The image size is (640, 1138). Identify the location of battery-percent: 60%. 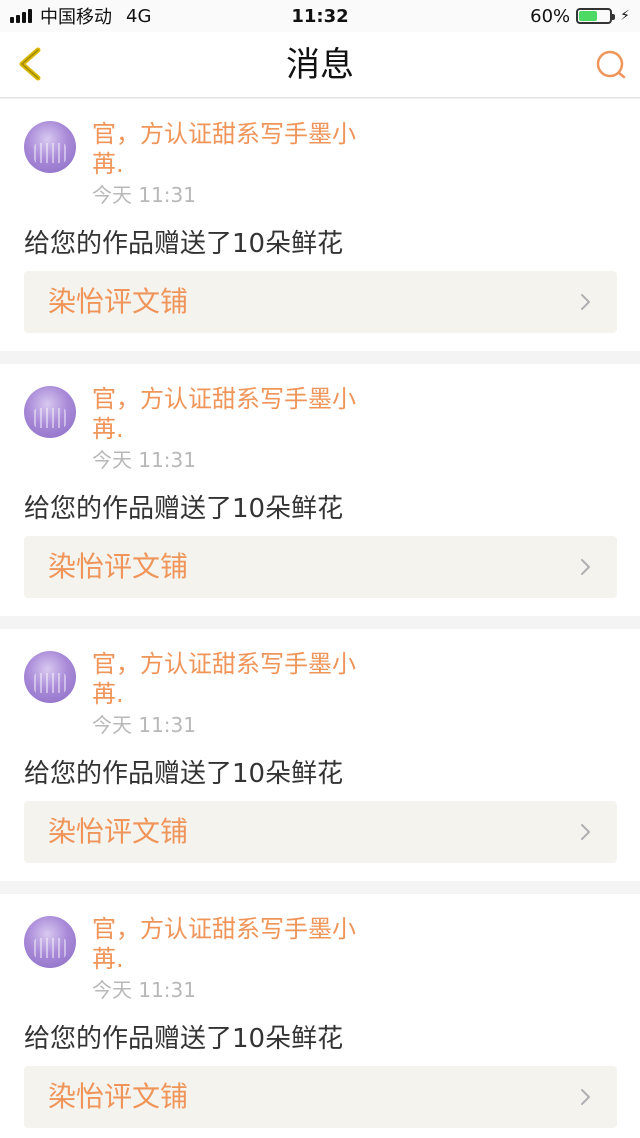
(550, 16).